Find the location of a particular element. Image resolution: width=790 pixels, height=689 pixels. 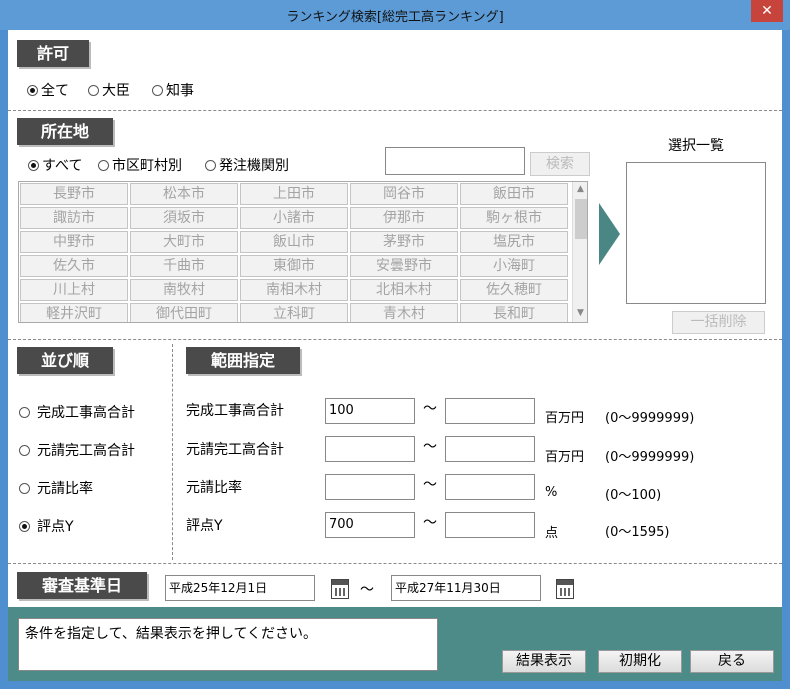

range-kansei-from: 100 is located at coordinates (370, 411).